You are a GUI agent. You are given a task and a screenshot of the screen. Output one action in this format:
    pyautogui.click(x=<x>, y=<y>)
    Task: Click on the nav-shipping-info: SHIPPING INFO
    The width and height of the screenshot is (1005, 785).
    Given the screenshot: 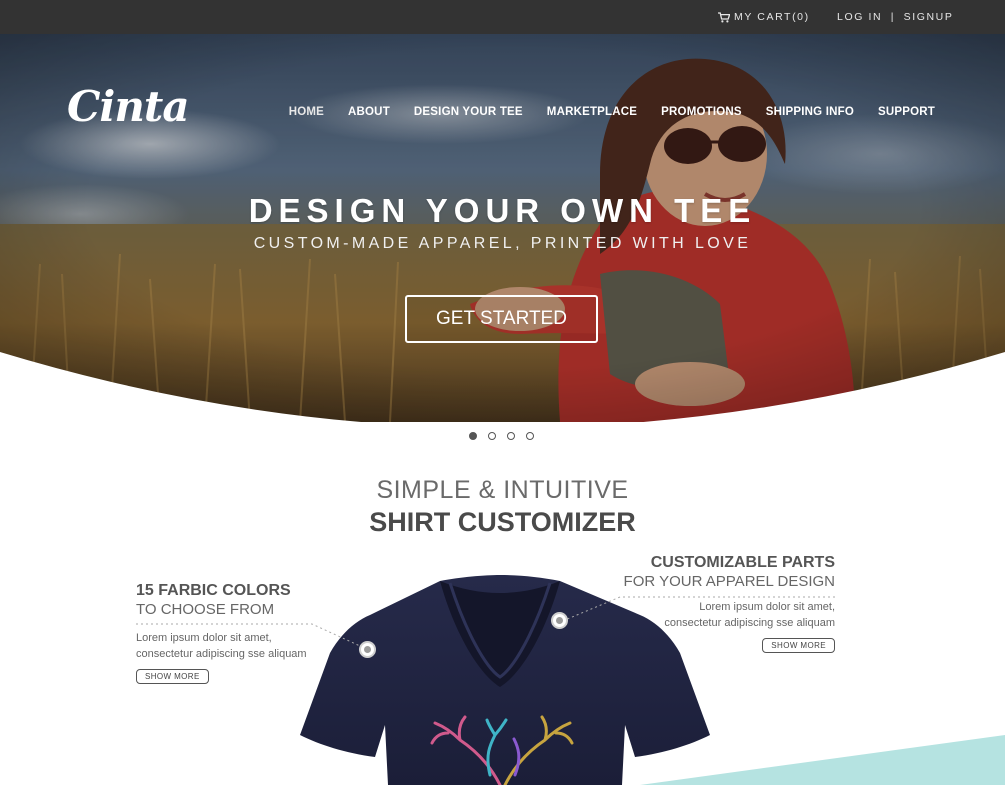 What is the action you would take?
    pyautogui.click(x=810, y=112)
    